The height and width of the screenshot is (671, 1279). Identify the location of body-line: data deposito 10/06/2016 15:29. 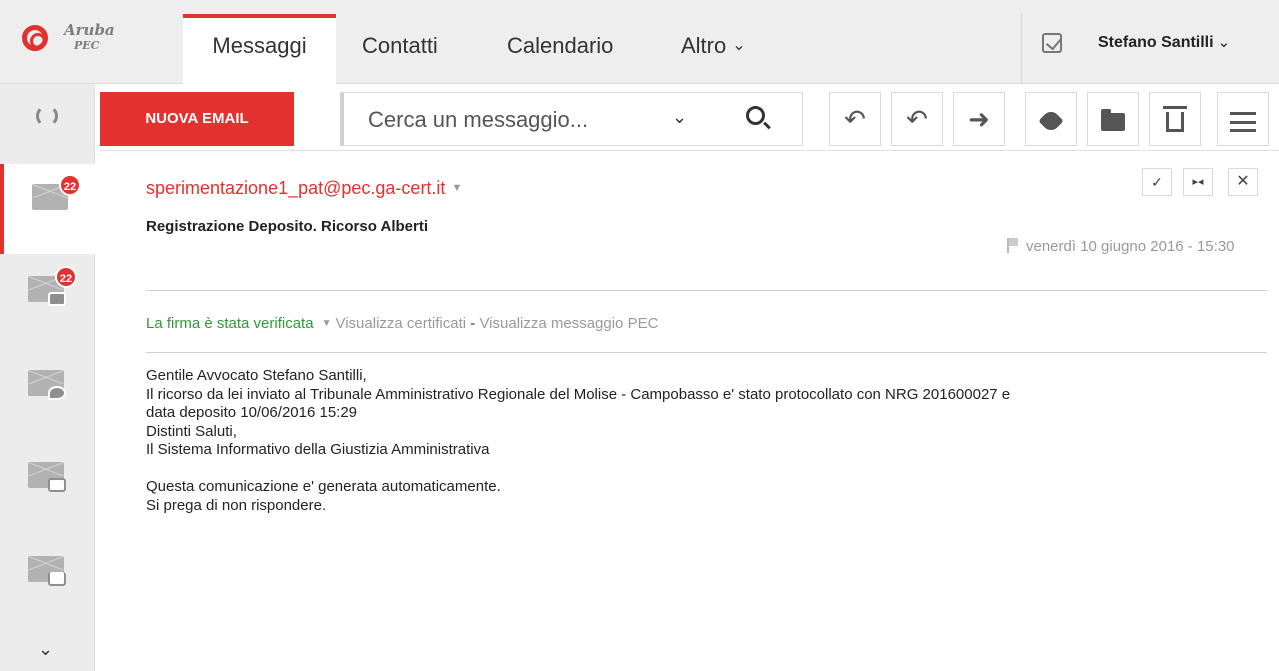
(252, 412).